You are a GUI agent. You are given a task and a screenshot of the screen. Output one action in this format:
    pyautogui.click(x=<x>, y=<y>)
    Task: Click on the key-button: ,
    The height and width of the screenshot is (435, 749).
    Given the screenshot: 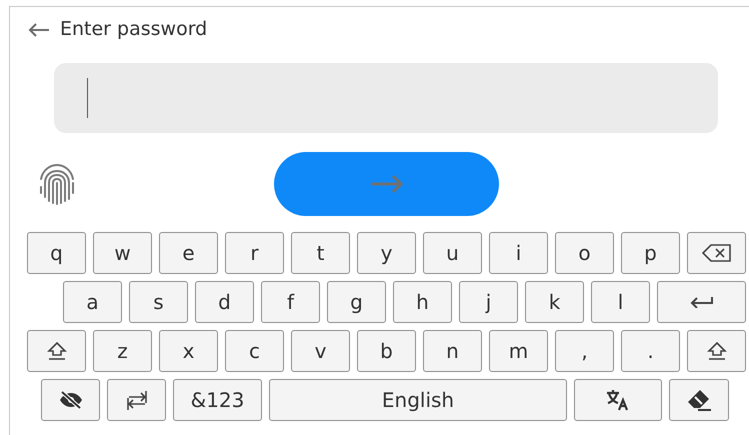 What is the action you would take?
    pyautogui.click(x=584, y=351)
    